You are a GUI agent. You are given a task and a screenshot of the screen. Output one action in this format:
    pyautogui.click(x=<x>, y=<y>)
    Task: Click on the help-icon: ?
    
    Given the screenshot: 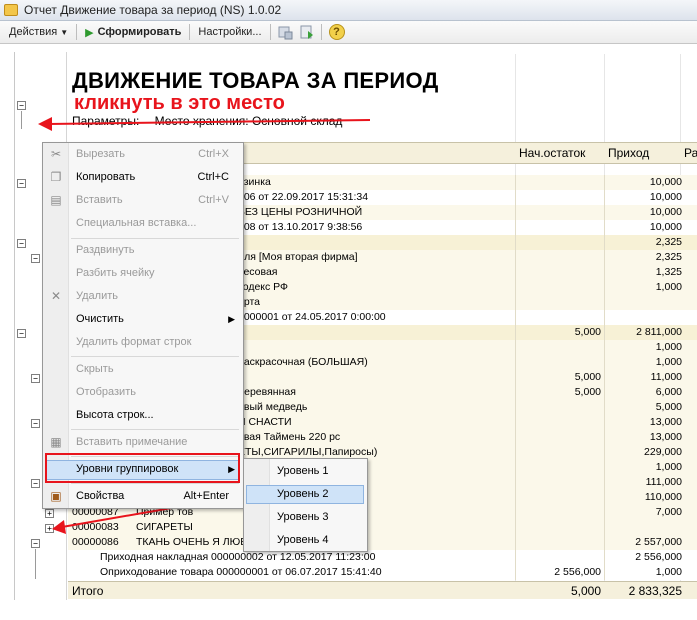 What is the action you would take?
    pyautogui.click(x=336, y=32)
    